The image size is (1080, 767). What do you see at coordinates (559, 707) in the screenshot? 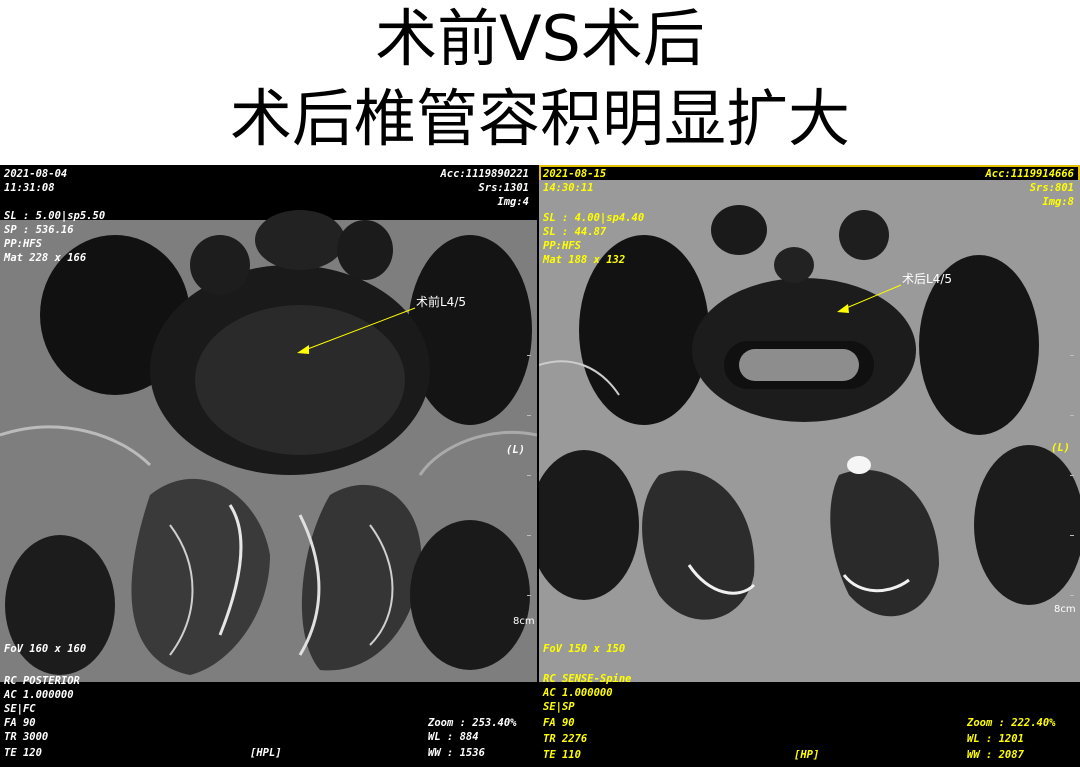
I see `sequence-type: SE|SP` at bounding box center [559, 707].